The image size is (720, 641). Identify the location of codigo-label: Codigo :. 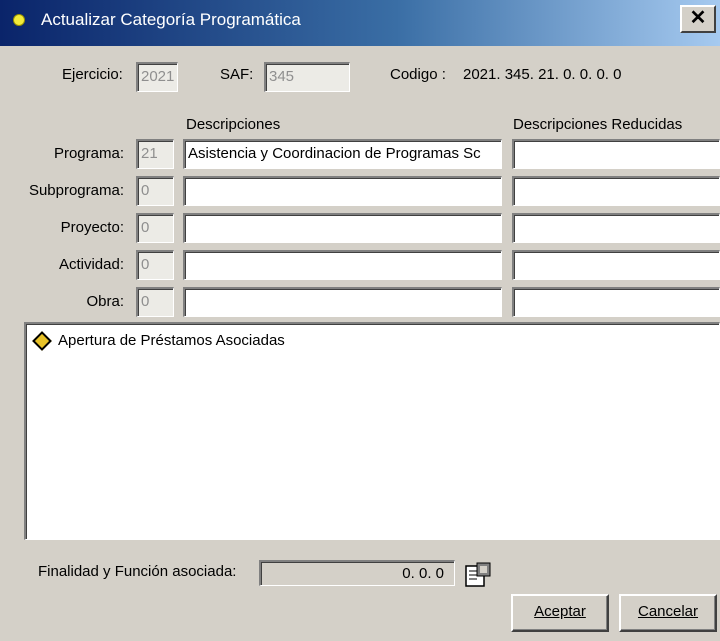
(418, 74).